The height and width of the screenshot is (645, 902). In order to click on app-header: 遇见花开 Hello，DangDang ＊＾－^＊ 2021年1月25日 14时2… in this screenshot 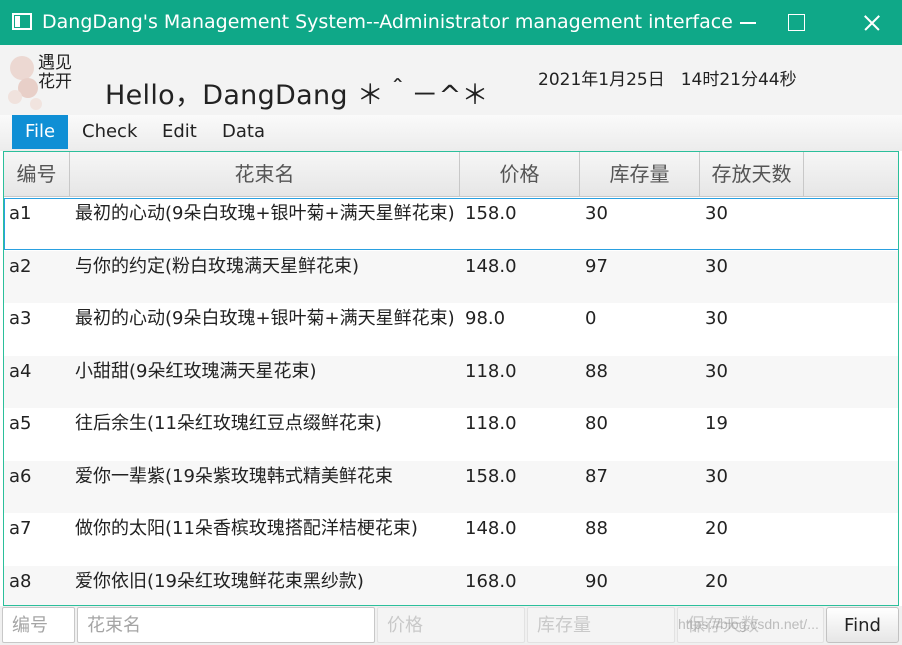, I will do `click(451, 80)`.